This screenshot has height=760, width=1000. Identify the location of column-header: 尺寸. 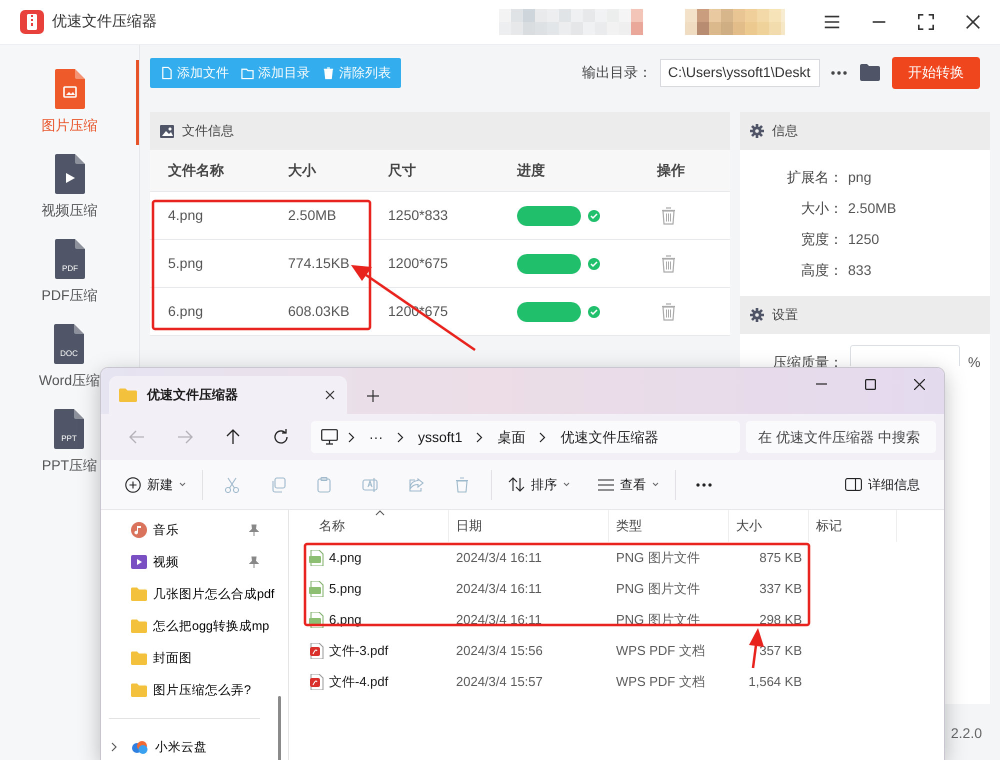
(402, 170).